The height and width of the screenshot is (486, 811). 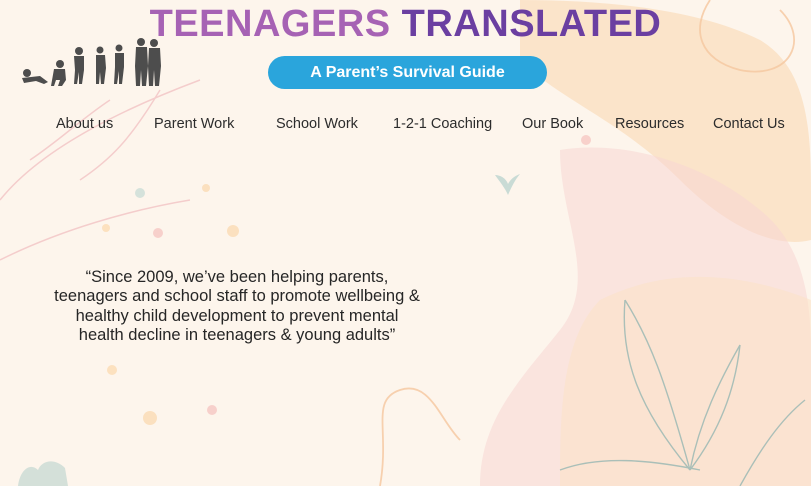 What do you see at coordinates (407, 72) in the screenshot?
I see `subtitle-badge: A Parent’s Survival Guide` at bounding box center [407, 72].